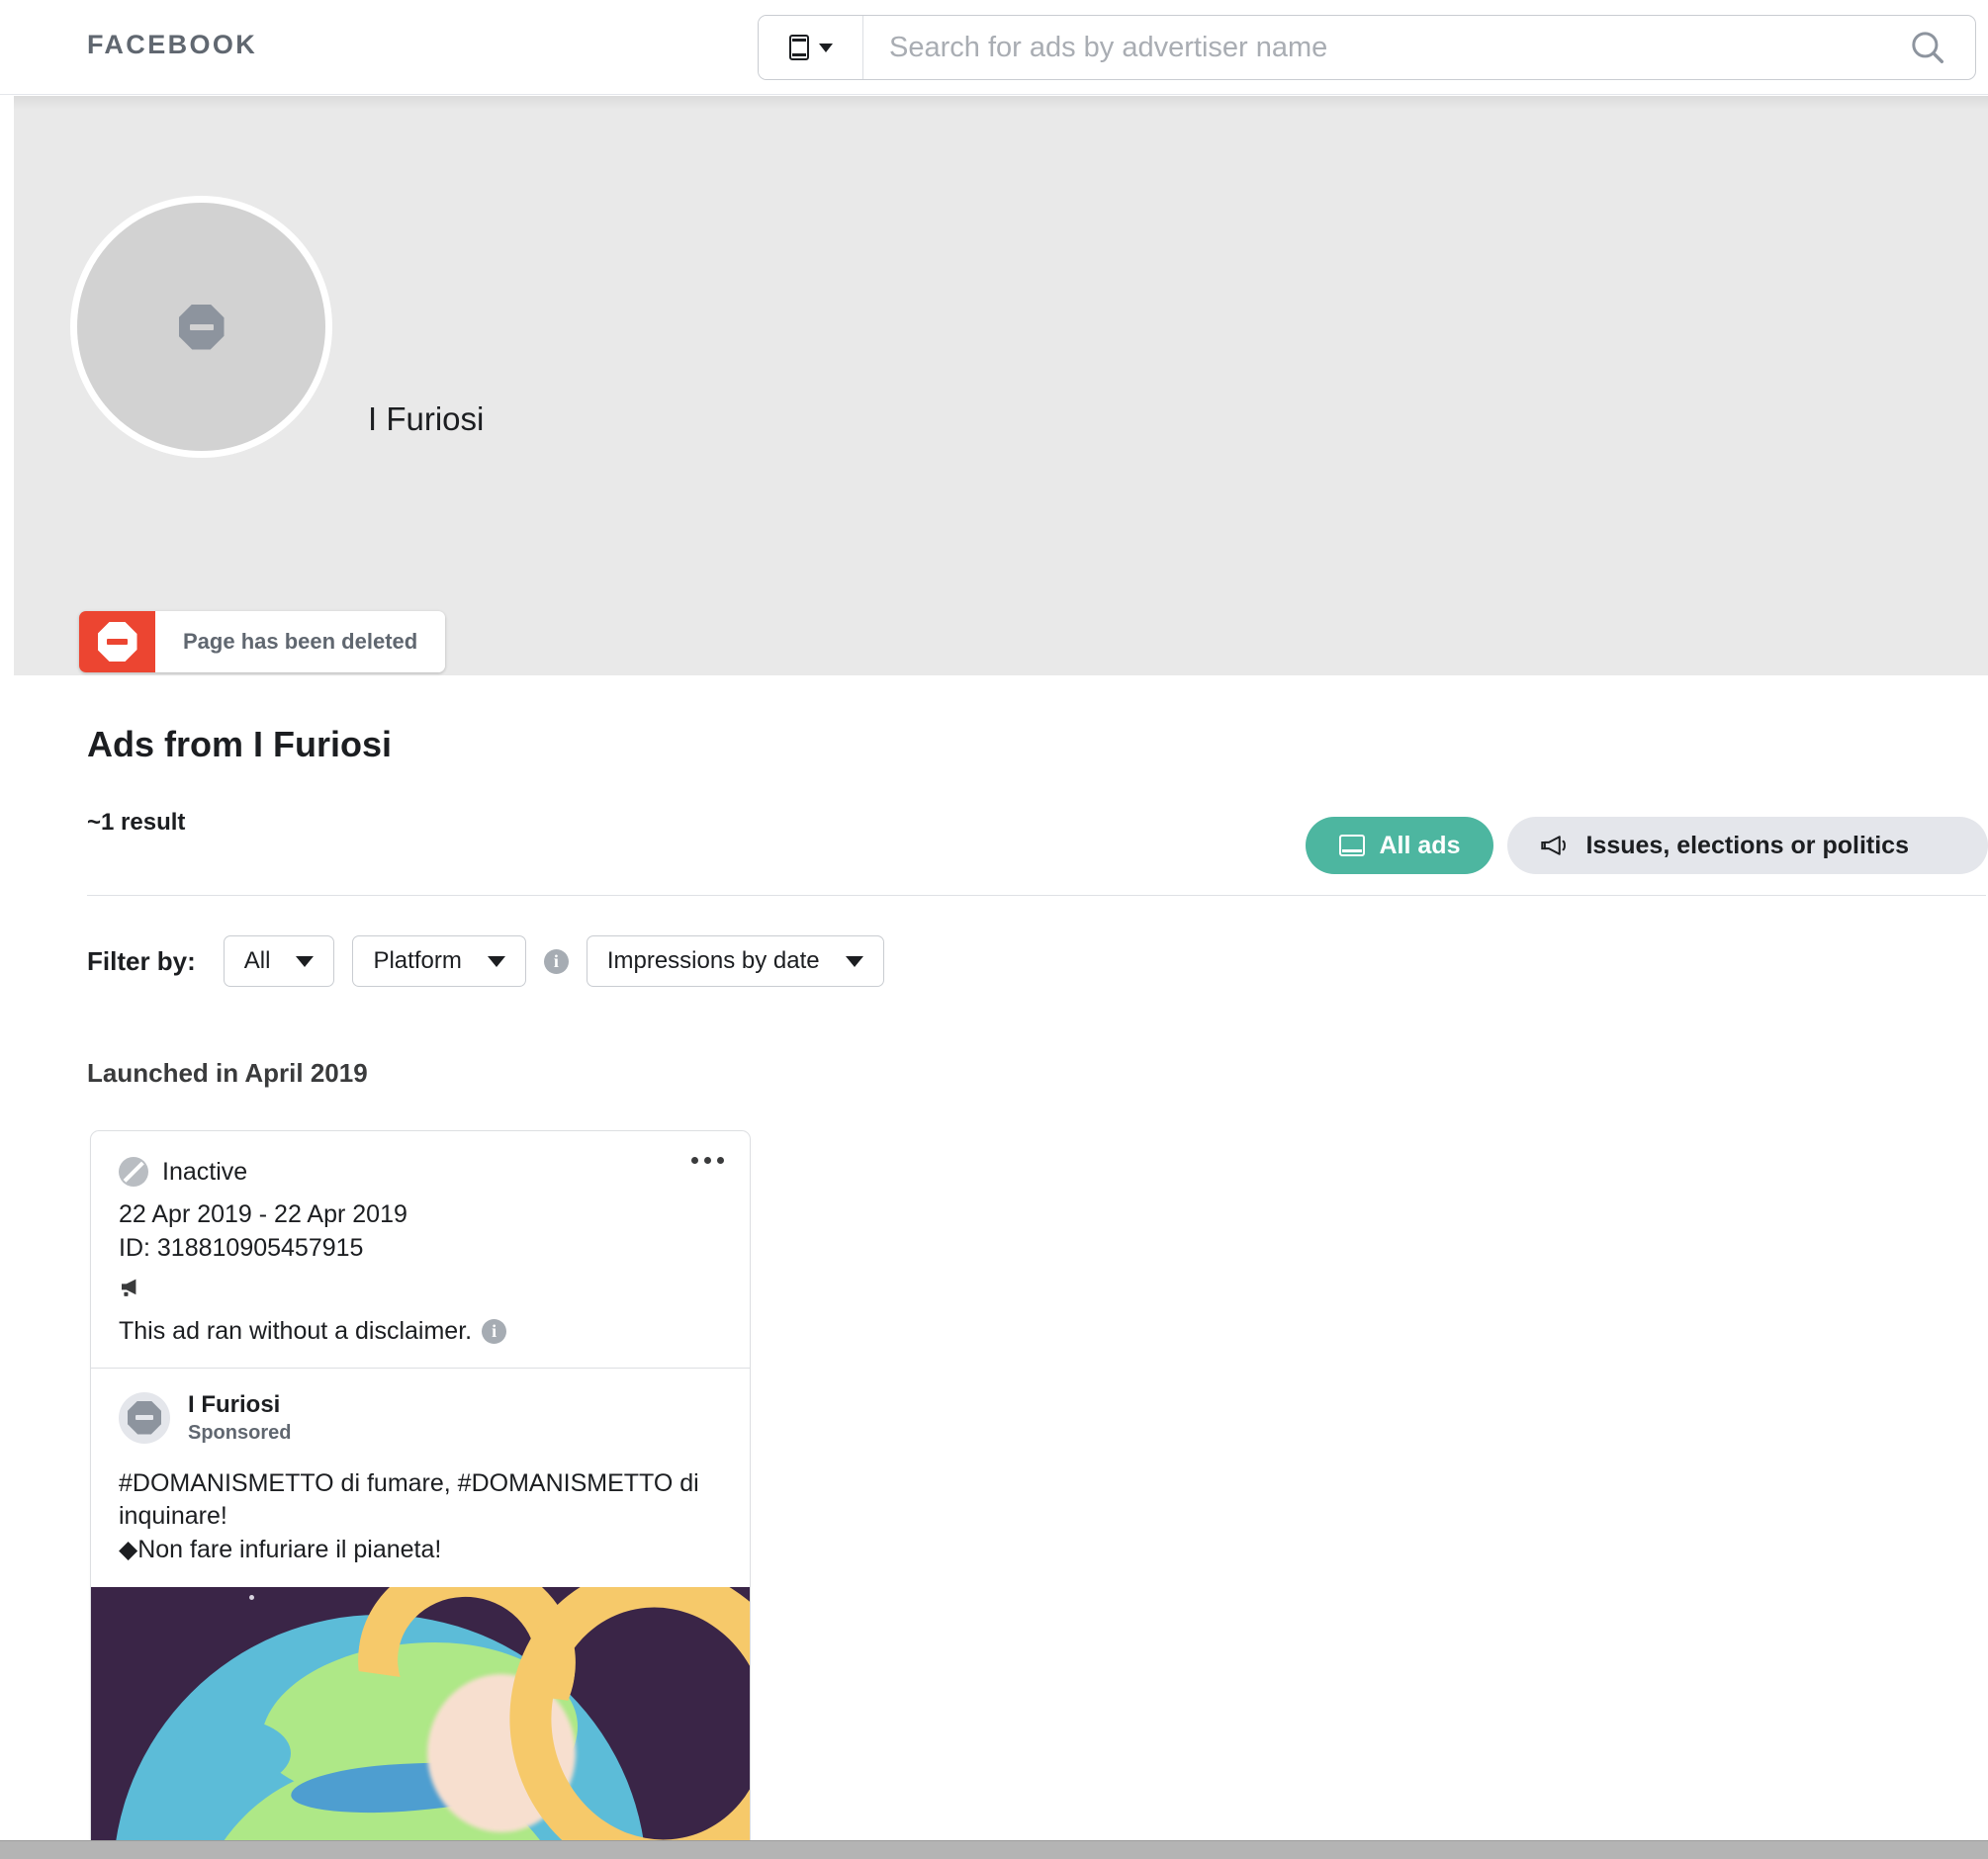 This screenshot has height=1859, width=1988. I want to click on ad-creative-image, so click(420, 1722).